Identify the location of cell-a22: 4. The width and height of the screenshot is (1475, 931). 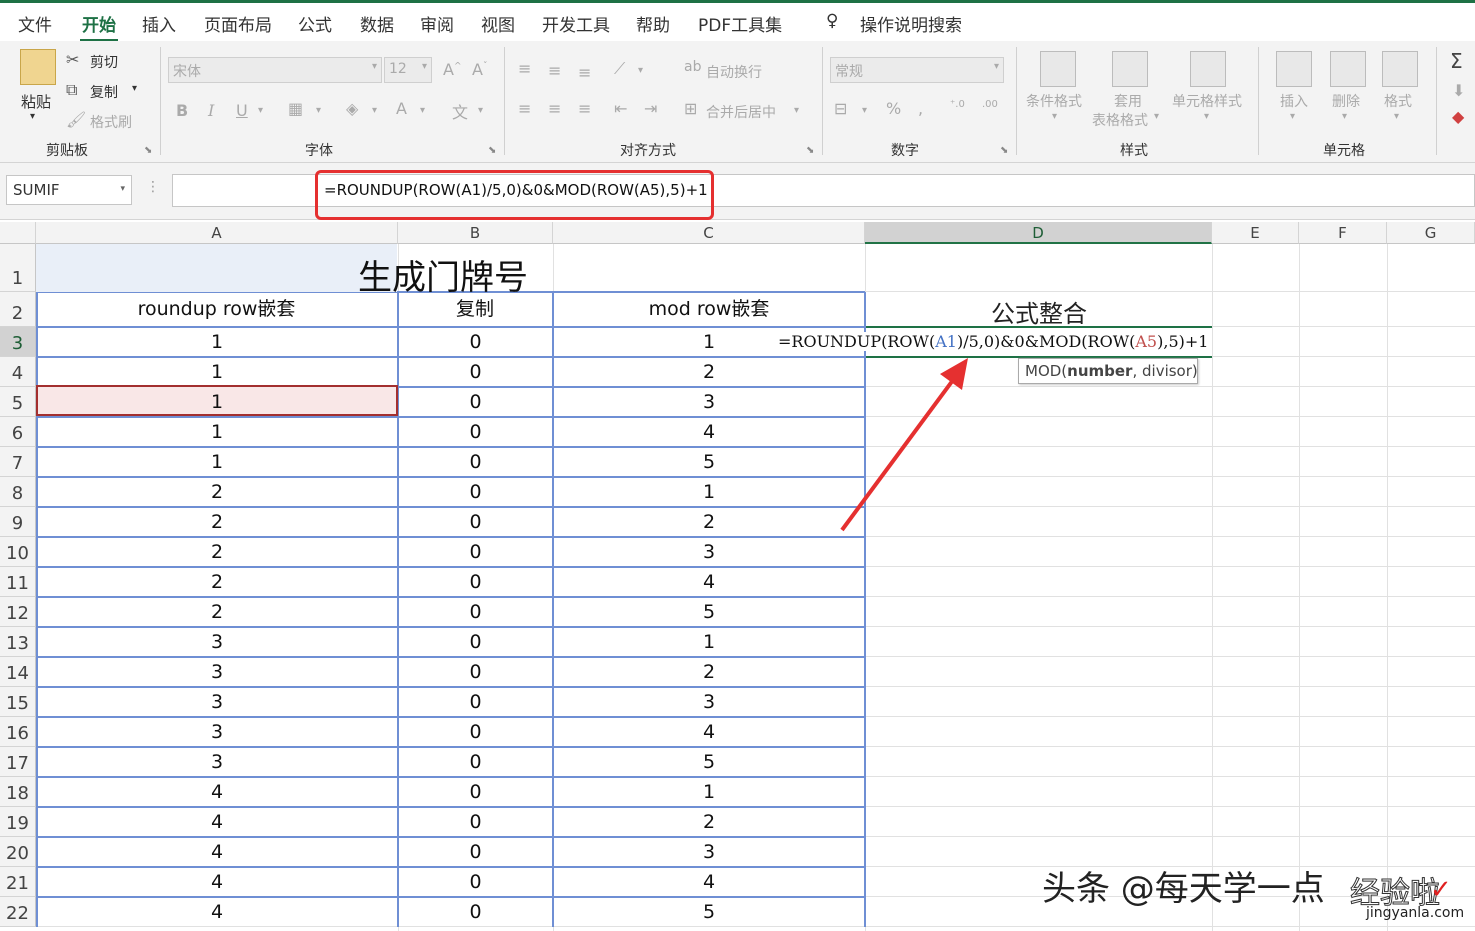
(217, 912).